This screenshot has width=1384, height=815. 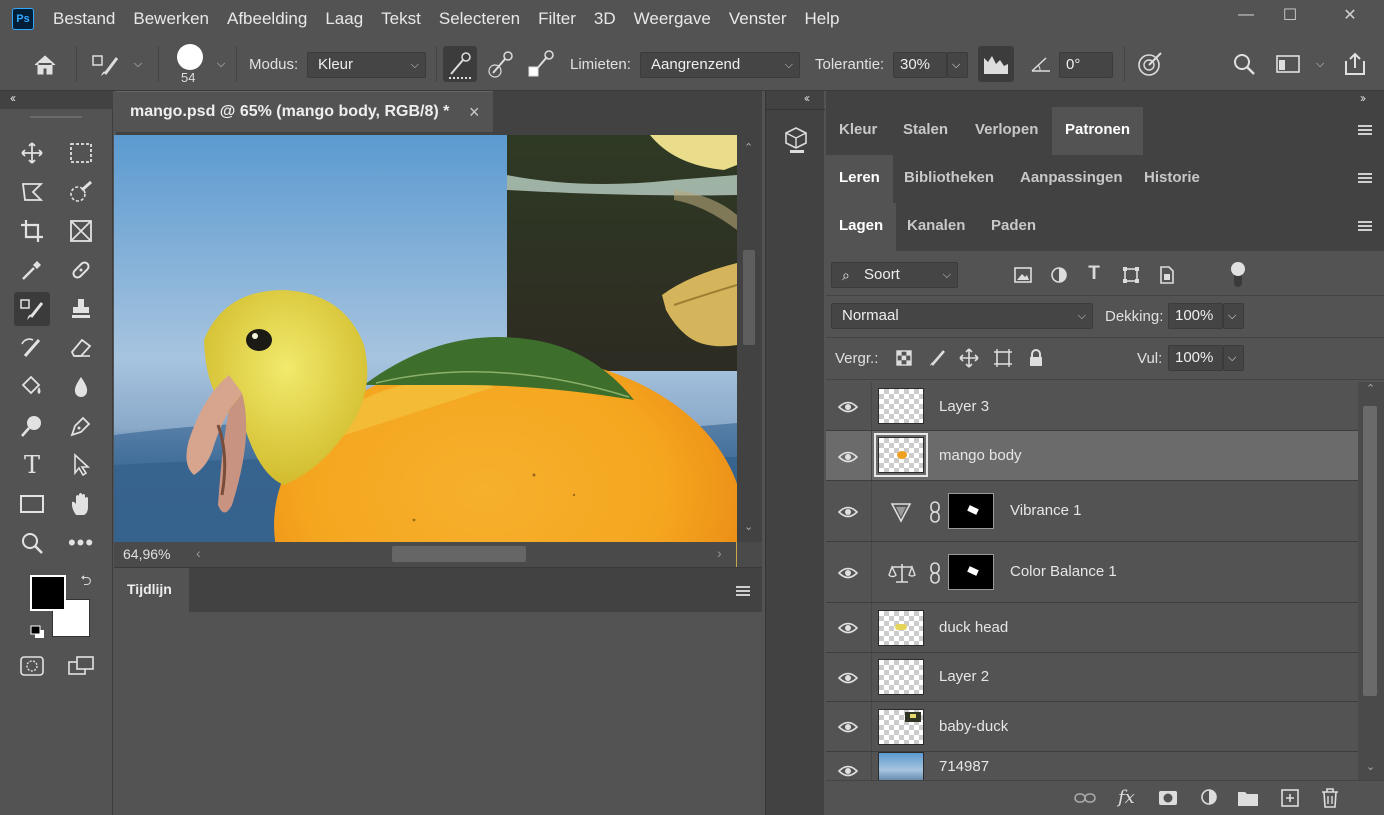 I want to click on angle-input: 0°, so click(x=1086, y=65).